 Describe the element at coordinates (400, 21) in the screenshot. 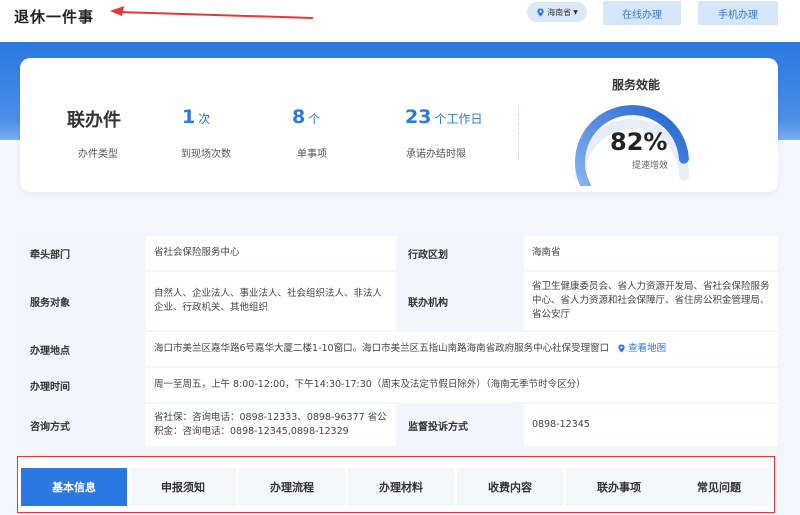

I see `header-bar: 退休一件事 海南省 ▼ 在线办理 手机办理` at that location.